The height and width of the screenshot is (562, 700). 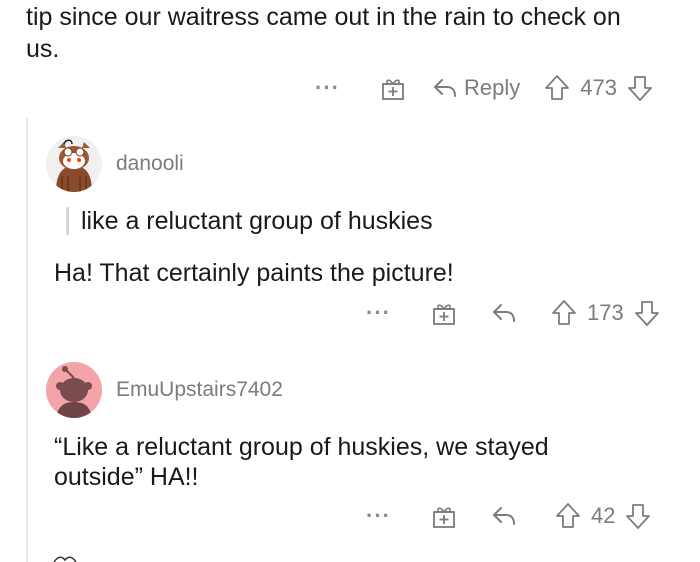 I want to click on score: 173, so click(x=605, y=312).